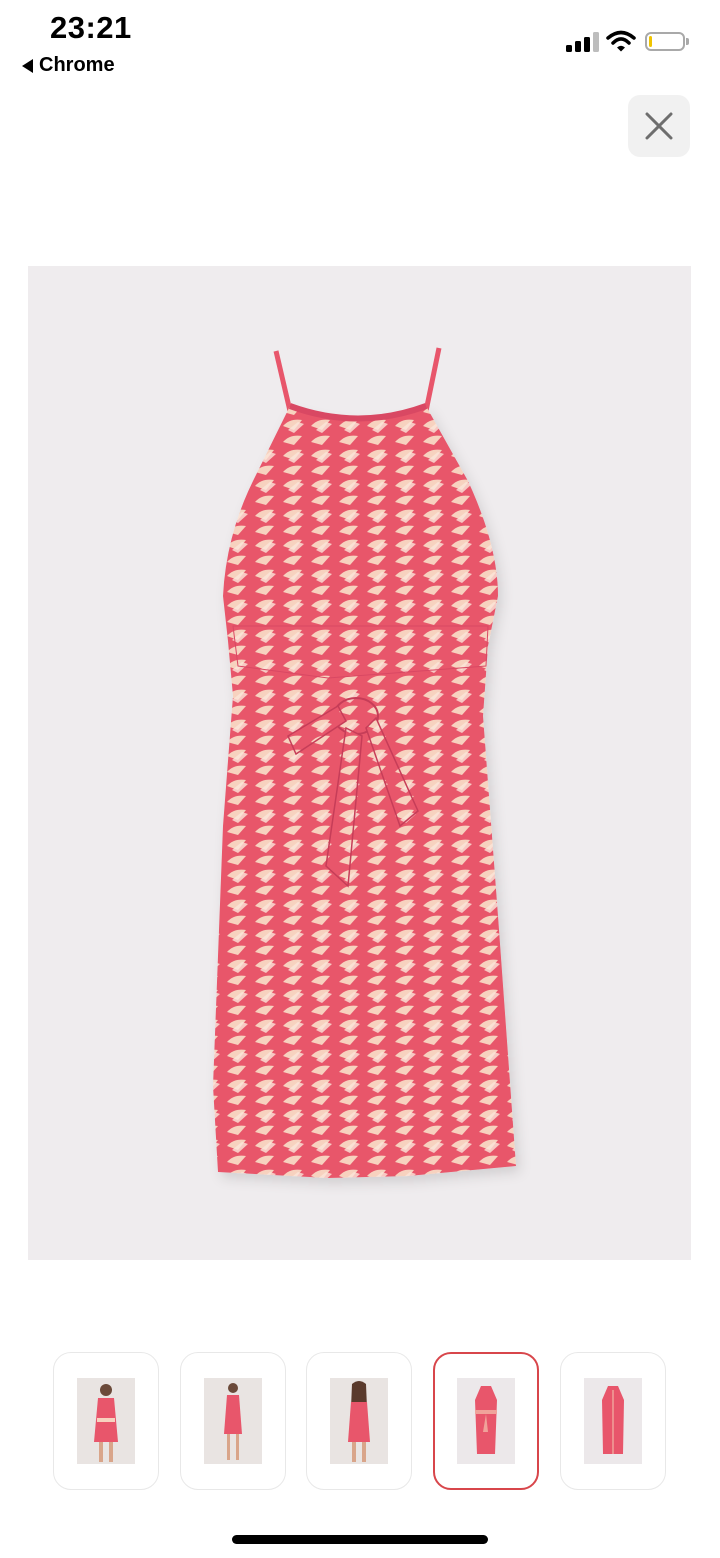  I want to click on back-app-label: Chrome, so click(77, 65).